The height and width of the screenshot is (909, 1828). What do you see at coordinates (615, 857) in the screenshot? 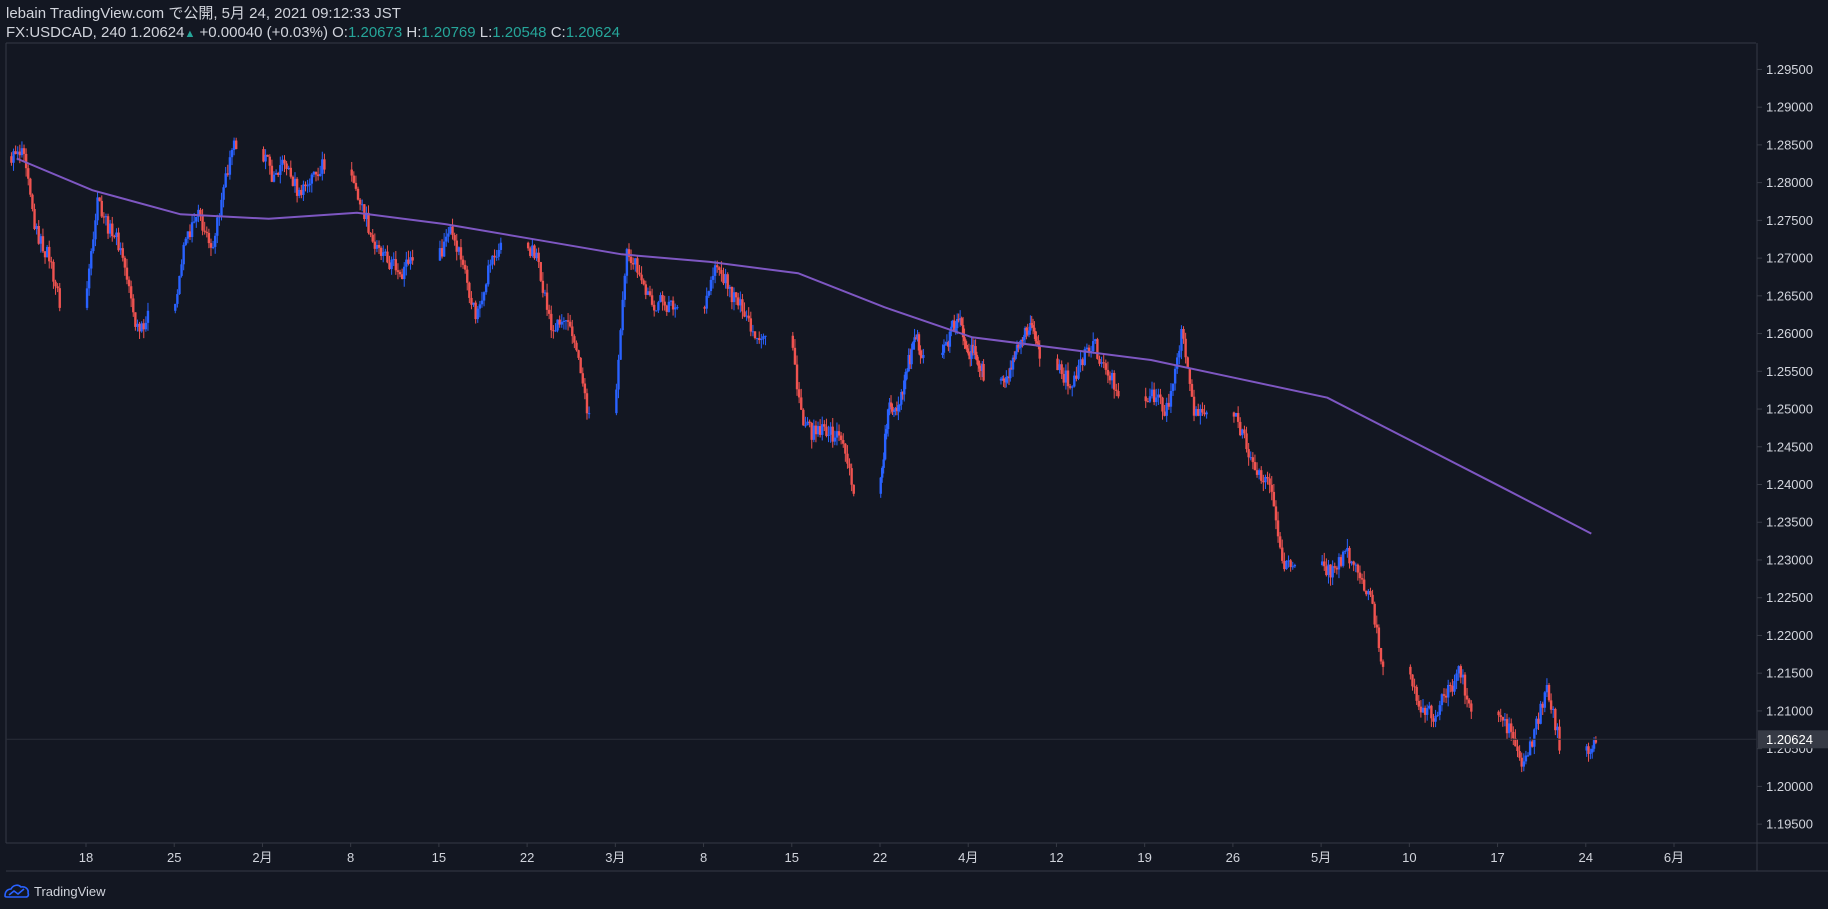
I see `time-tick-label: 3月` at bounding box center [615, 857].